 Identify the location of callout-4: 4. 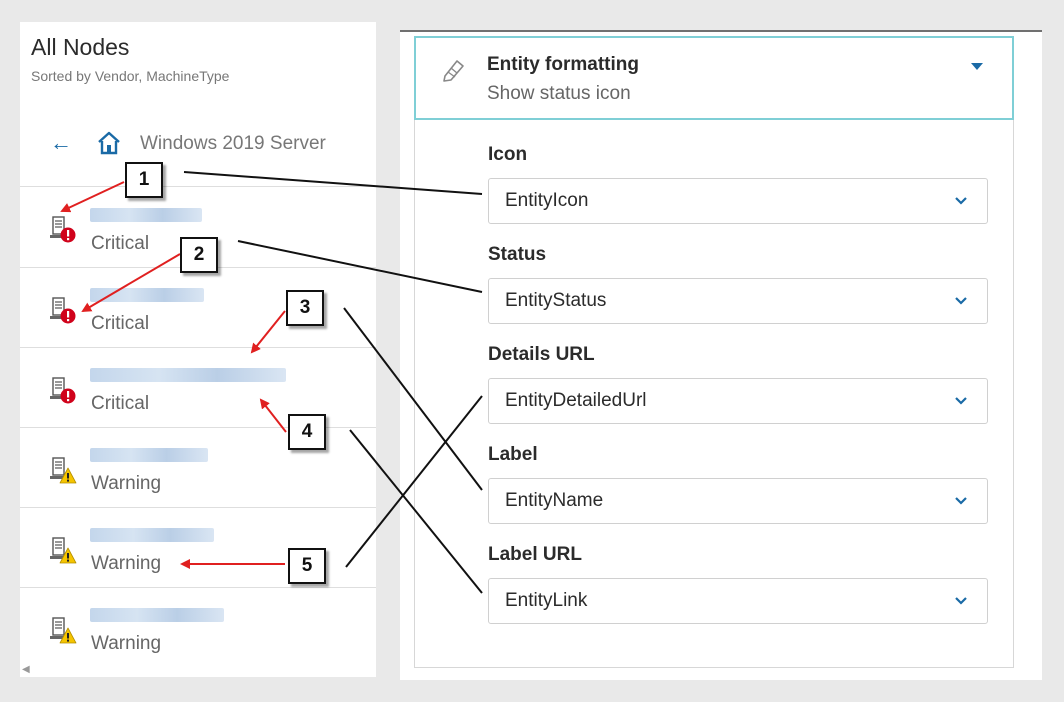
(307, 432).